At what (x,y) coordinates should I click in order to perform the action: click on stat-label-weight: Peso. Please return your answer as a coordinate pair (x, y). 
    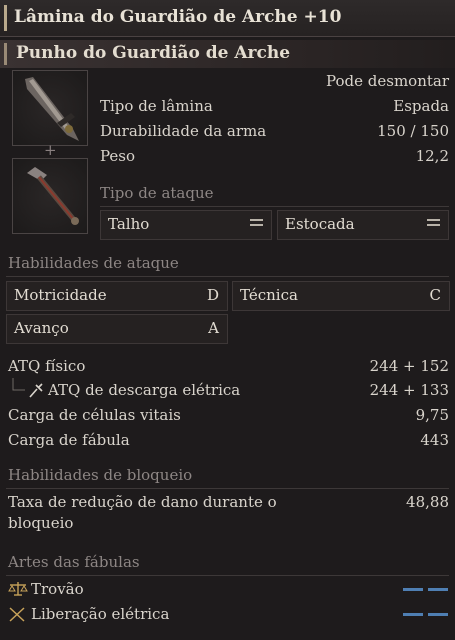
    Looking at the image, I should click on (118, 156).